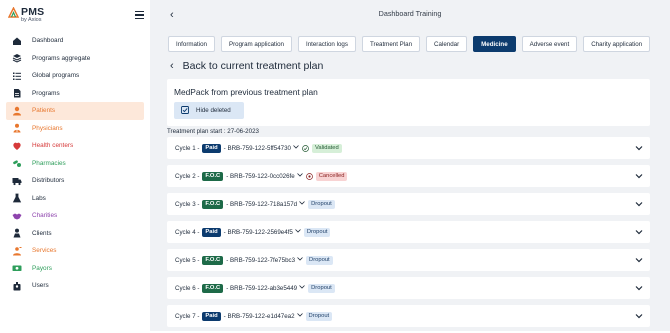  I want to click on treatment-plan-start: Treatment plan start : 27-06-2023, so click(213, 131).